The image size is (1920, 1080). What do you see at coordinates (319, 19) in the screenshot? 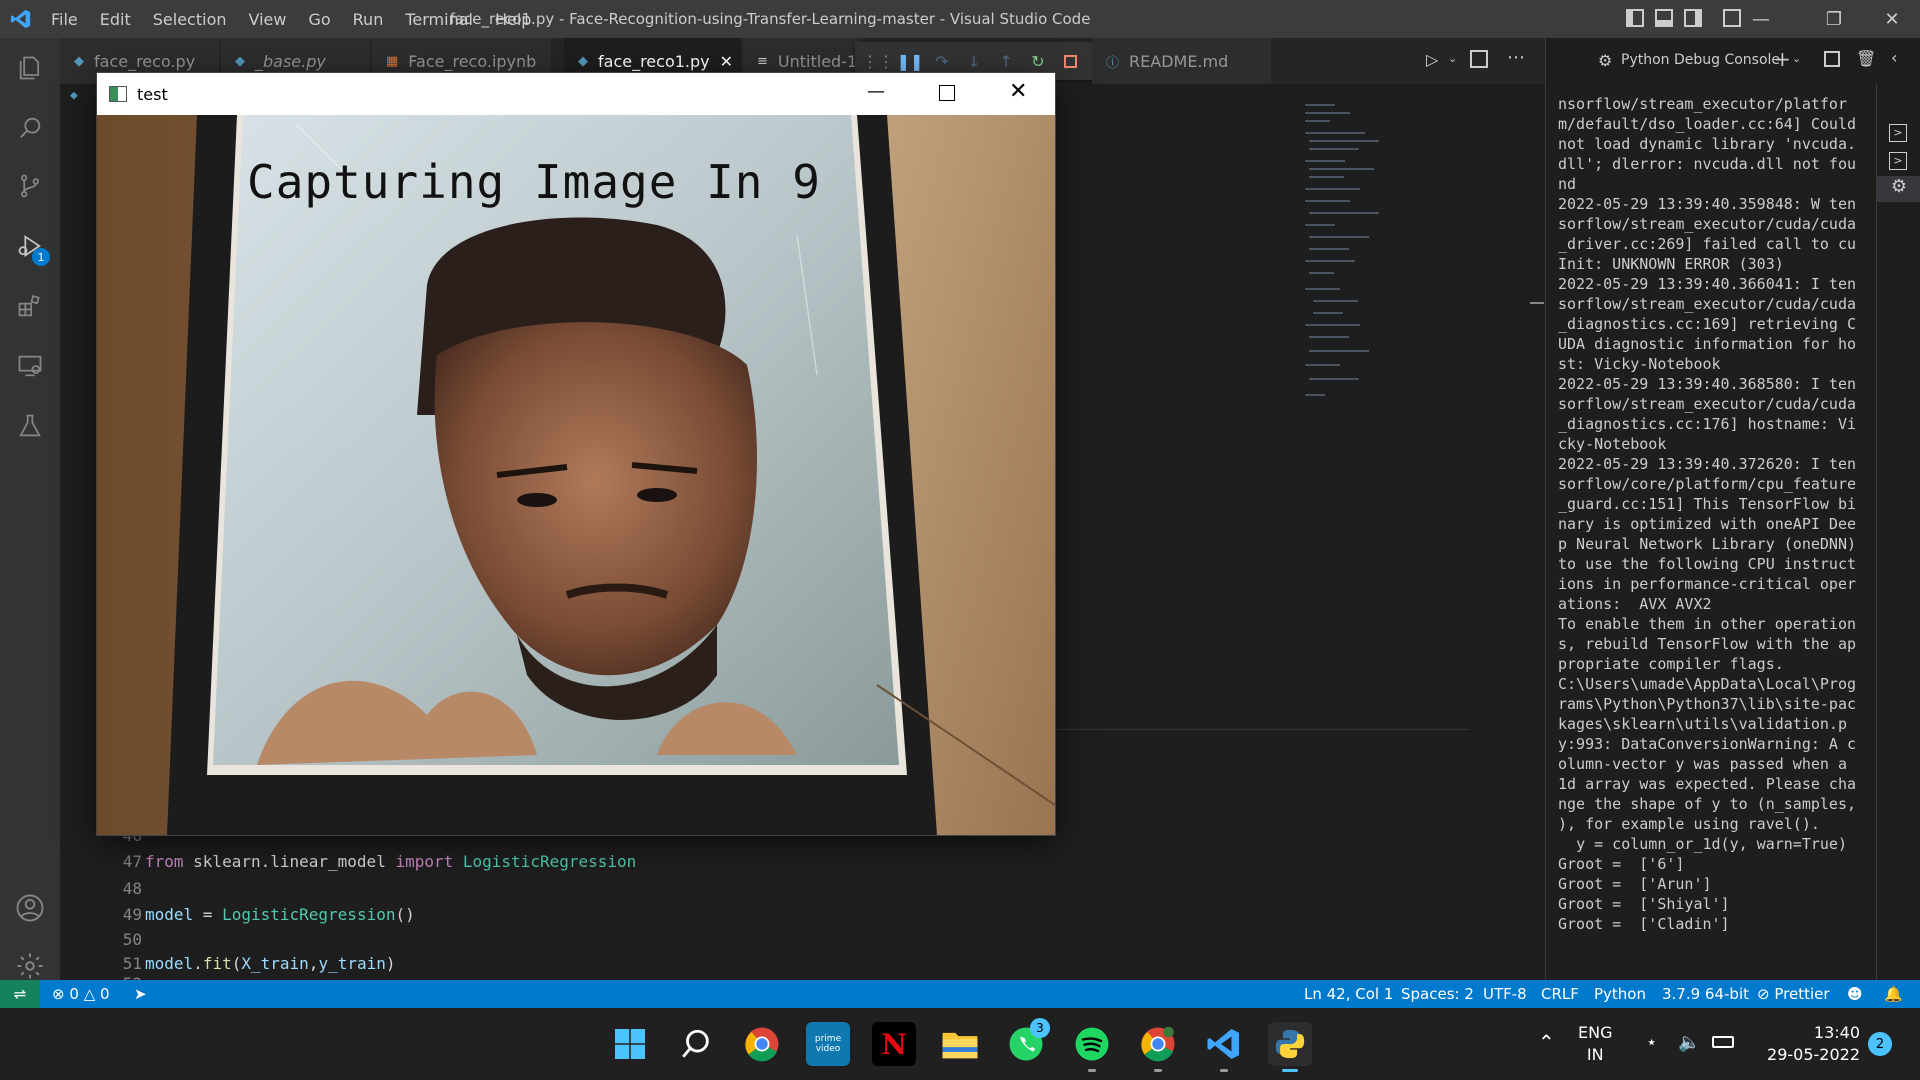
I see `menu-go: Go` at bounding box center [319, 19].